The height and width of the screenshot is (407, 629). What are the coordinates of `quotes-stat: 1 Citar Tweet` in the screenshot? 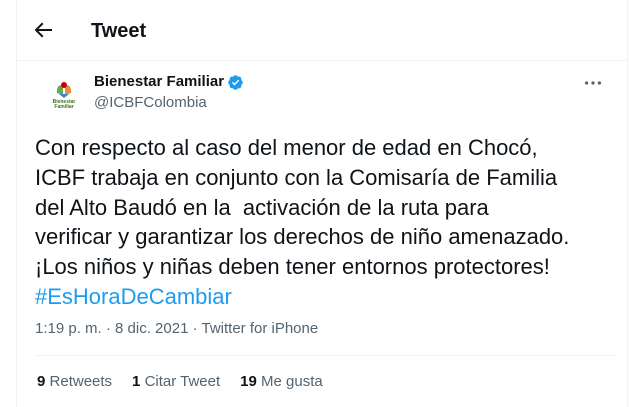 It's located at (176, 382).